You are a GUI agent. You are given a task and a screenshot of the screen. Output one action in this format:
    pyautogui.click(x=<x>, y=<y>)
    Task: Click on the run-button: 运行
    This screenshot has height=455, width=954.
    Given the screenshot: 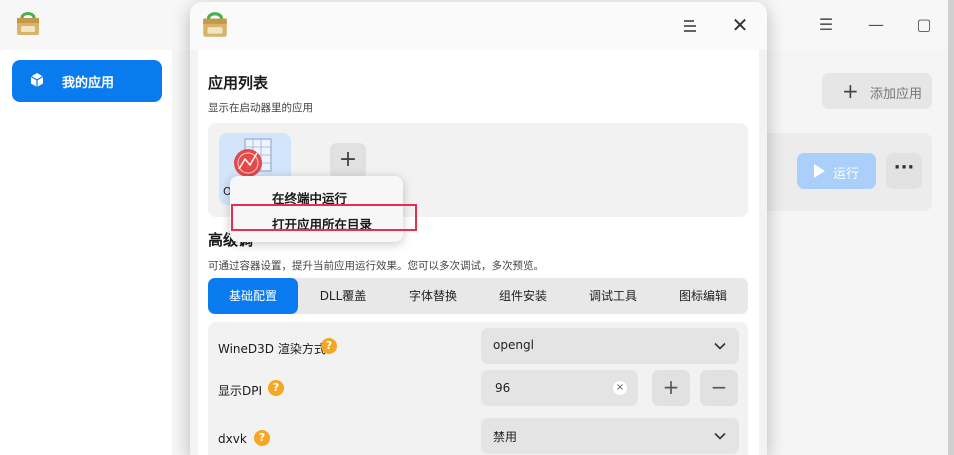 What is the action you would take?
    pyautogui.click(x=836, y=171)
    